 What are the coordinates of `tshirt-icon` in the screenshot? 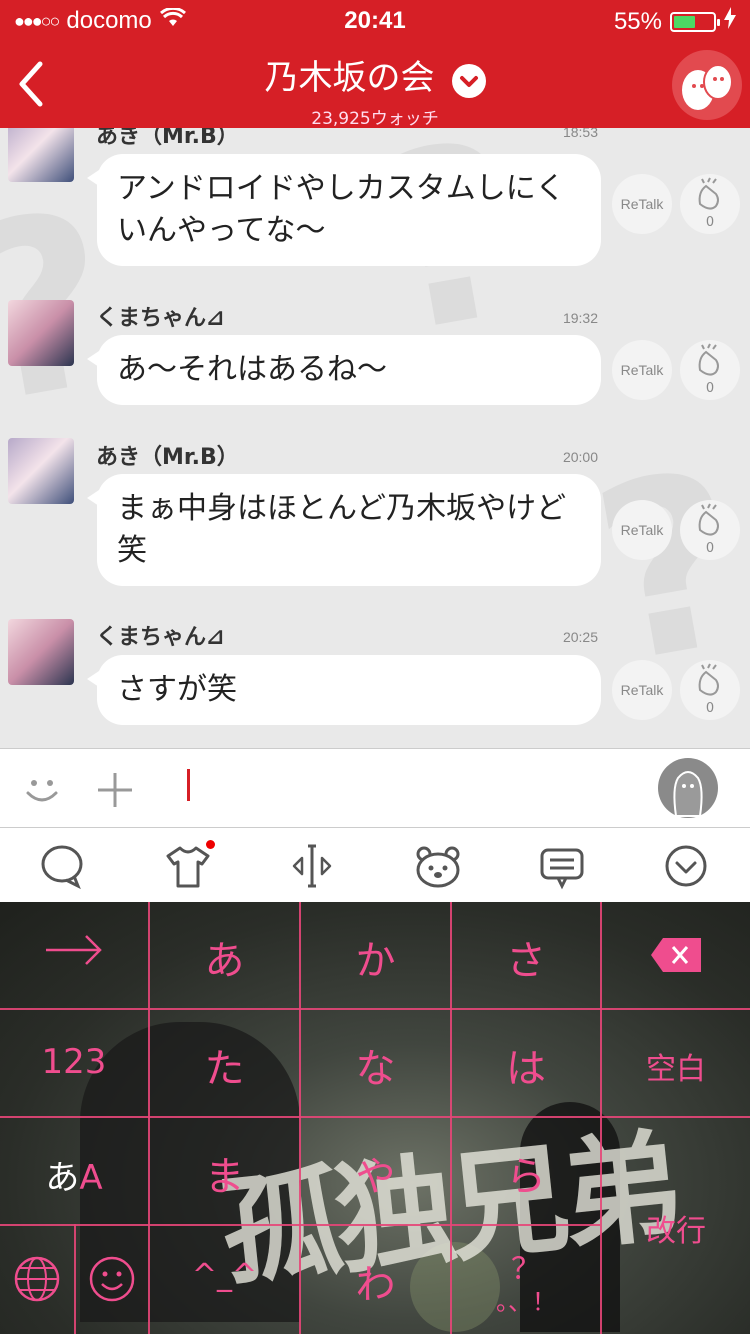 It's located at (188, 867).